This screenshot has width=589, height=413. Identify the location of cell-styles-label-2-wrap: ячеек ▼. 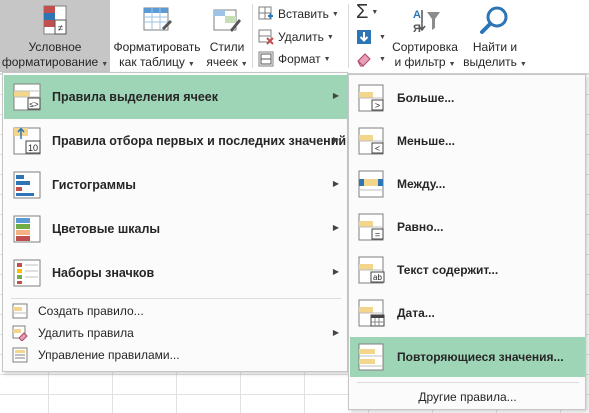
(226, 63).